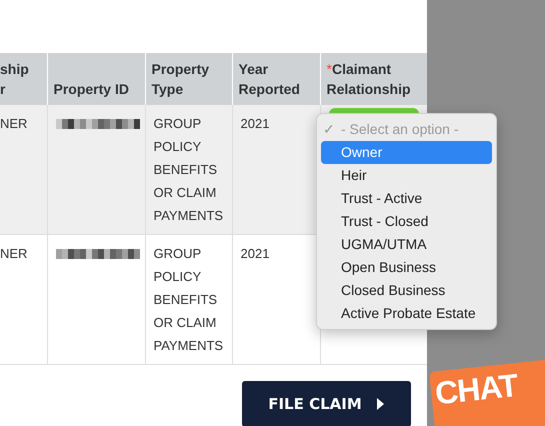 This screenshot has height=426, width=545. What do you see at coordinates (96, 79) in the screenshot?
I see `column-header: Property ID` at bounding box center [96, 79].